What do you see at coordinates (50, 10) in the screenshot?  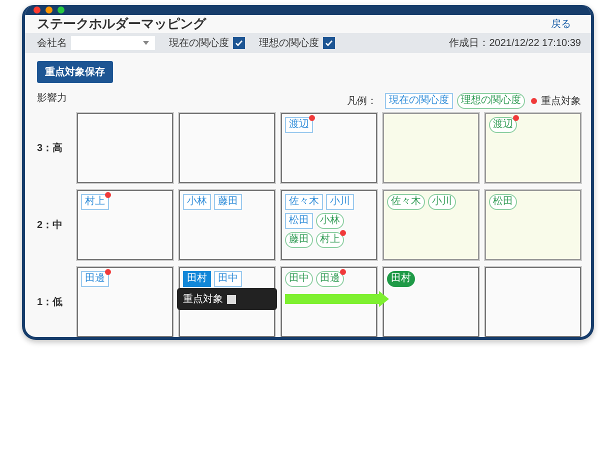 I see `window-controls-icon` at bounding box center [50, 10].